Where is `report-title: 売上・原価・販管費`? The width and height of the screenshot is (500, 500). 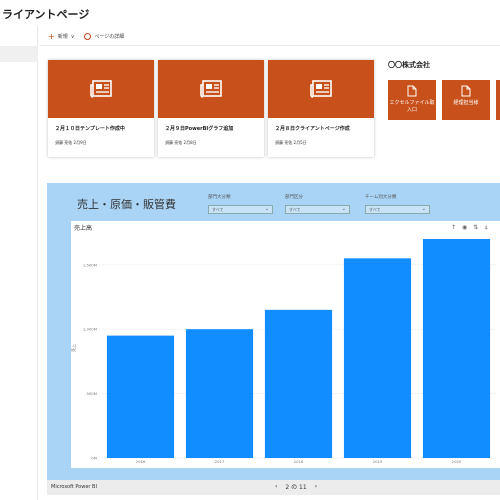 report-title: 売上・原価・販管費 is located at coordinates (126, 204).